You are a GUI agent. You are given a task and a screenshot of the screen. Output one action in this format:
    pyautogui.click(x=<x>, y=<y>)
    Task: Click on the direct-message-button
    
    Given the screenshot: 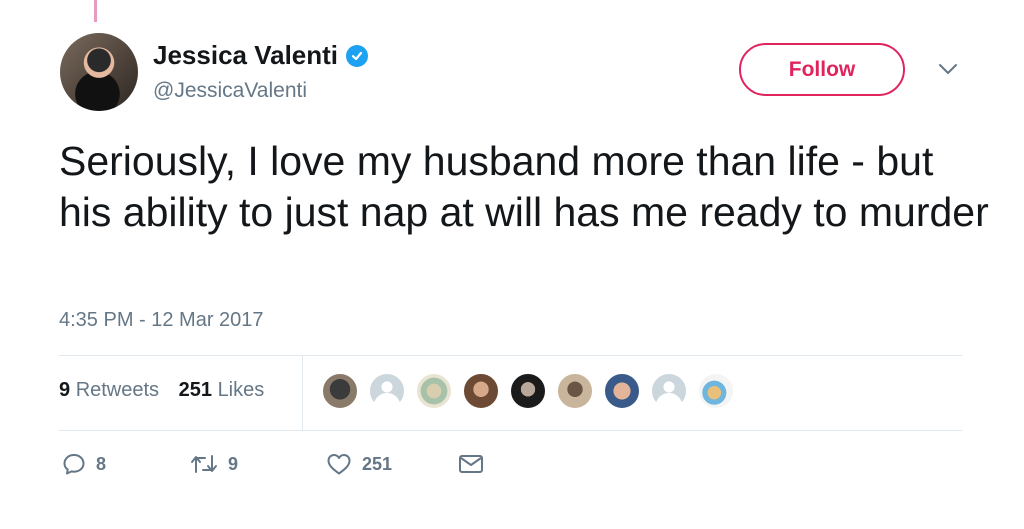 What is the action you would take?
    pyautogui.click(x=471, y=464)
    